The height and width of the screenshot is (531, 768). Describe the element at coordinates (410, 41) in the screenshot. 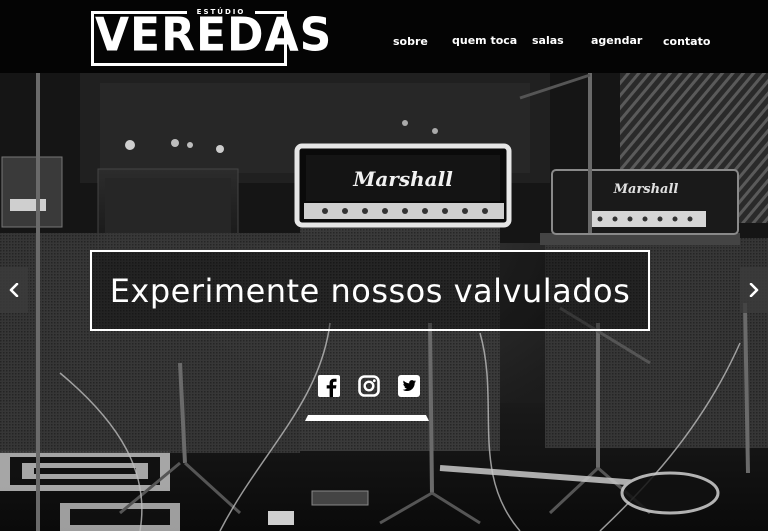

I see `nav-item-sobre: sobre` at that location.